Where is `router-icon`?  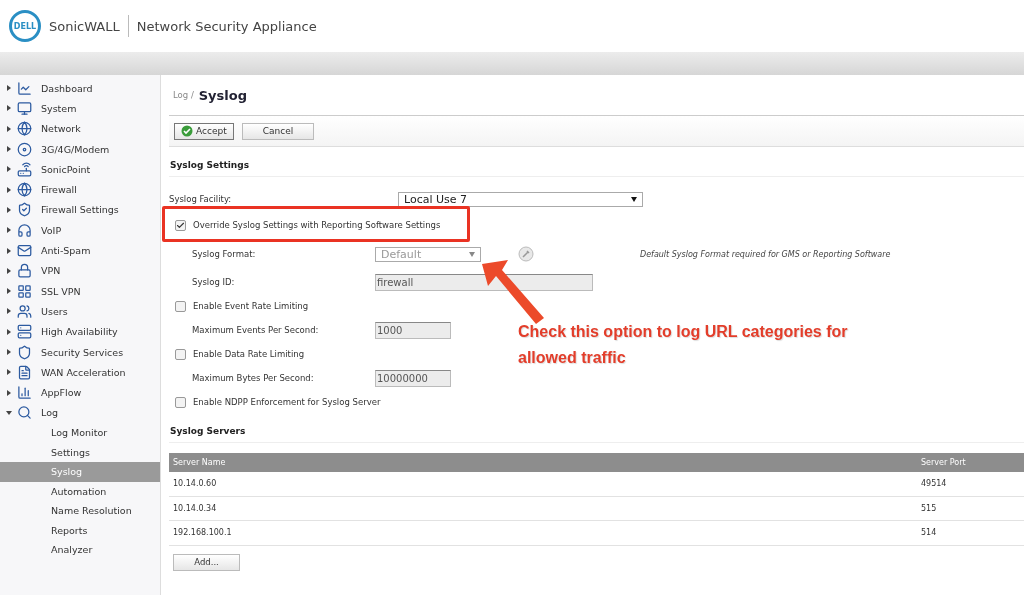
router-icon is located at coordinates (24, 169).